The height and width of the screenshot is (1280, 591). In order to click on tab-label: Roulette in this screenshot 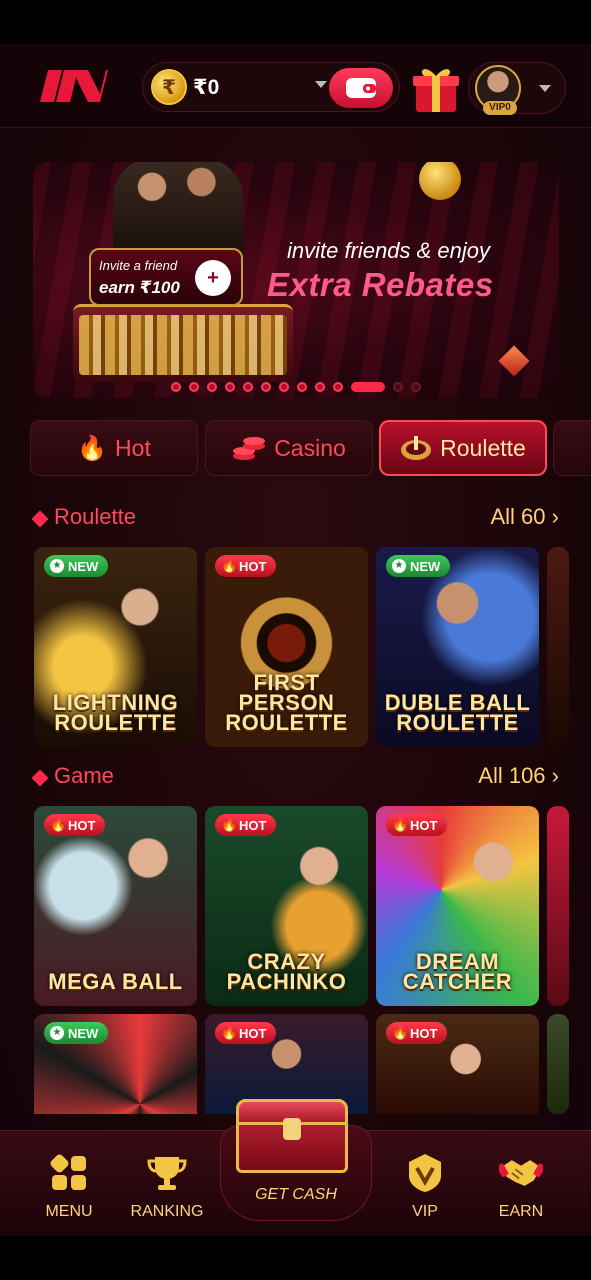, I will do `click(483, 447)`.